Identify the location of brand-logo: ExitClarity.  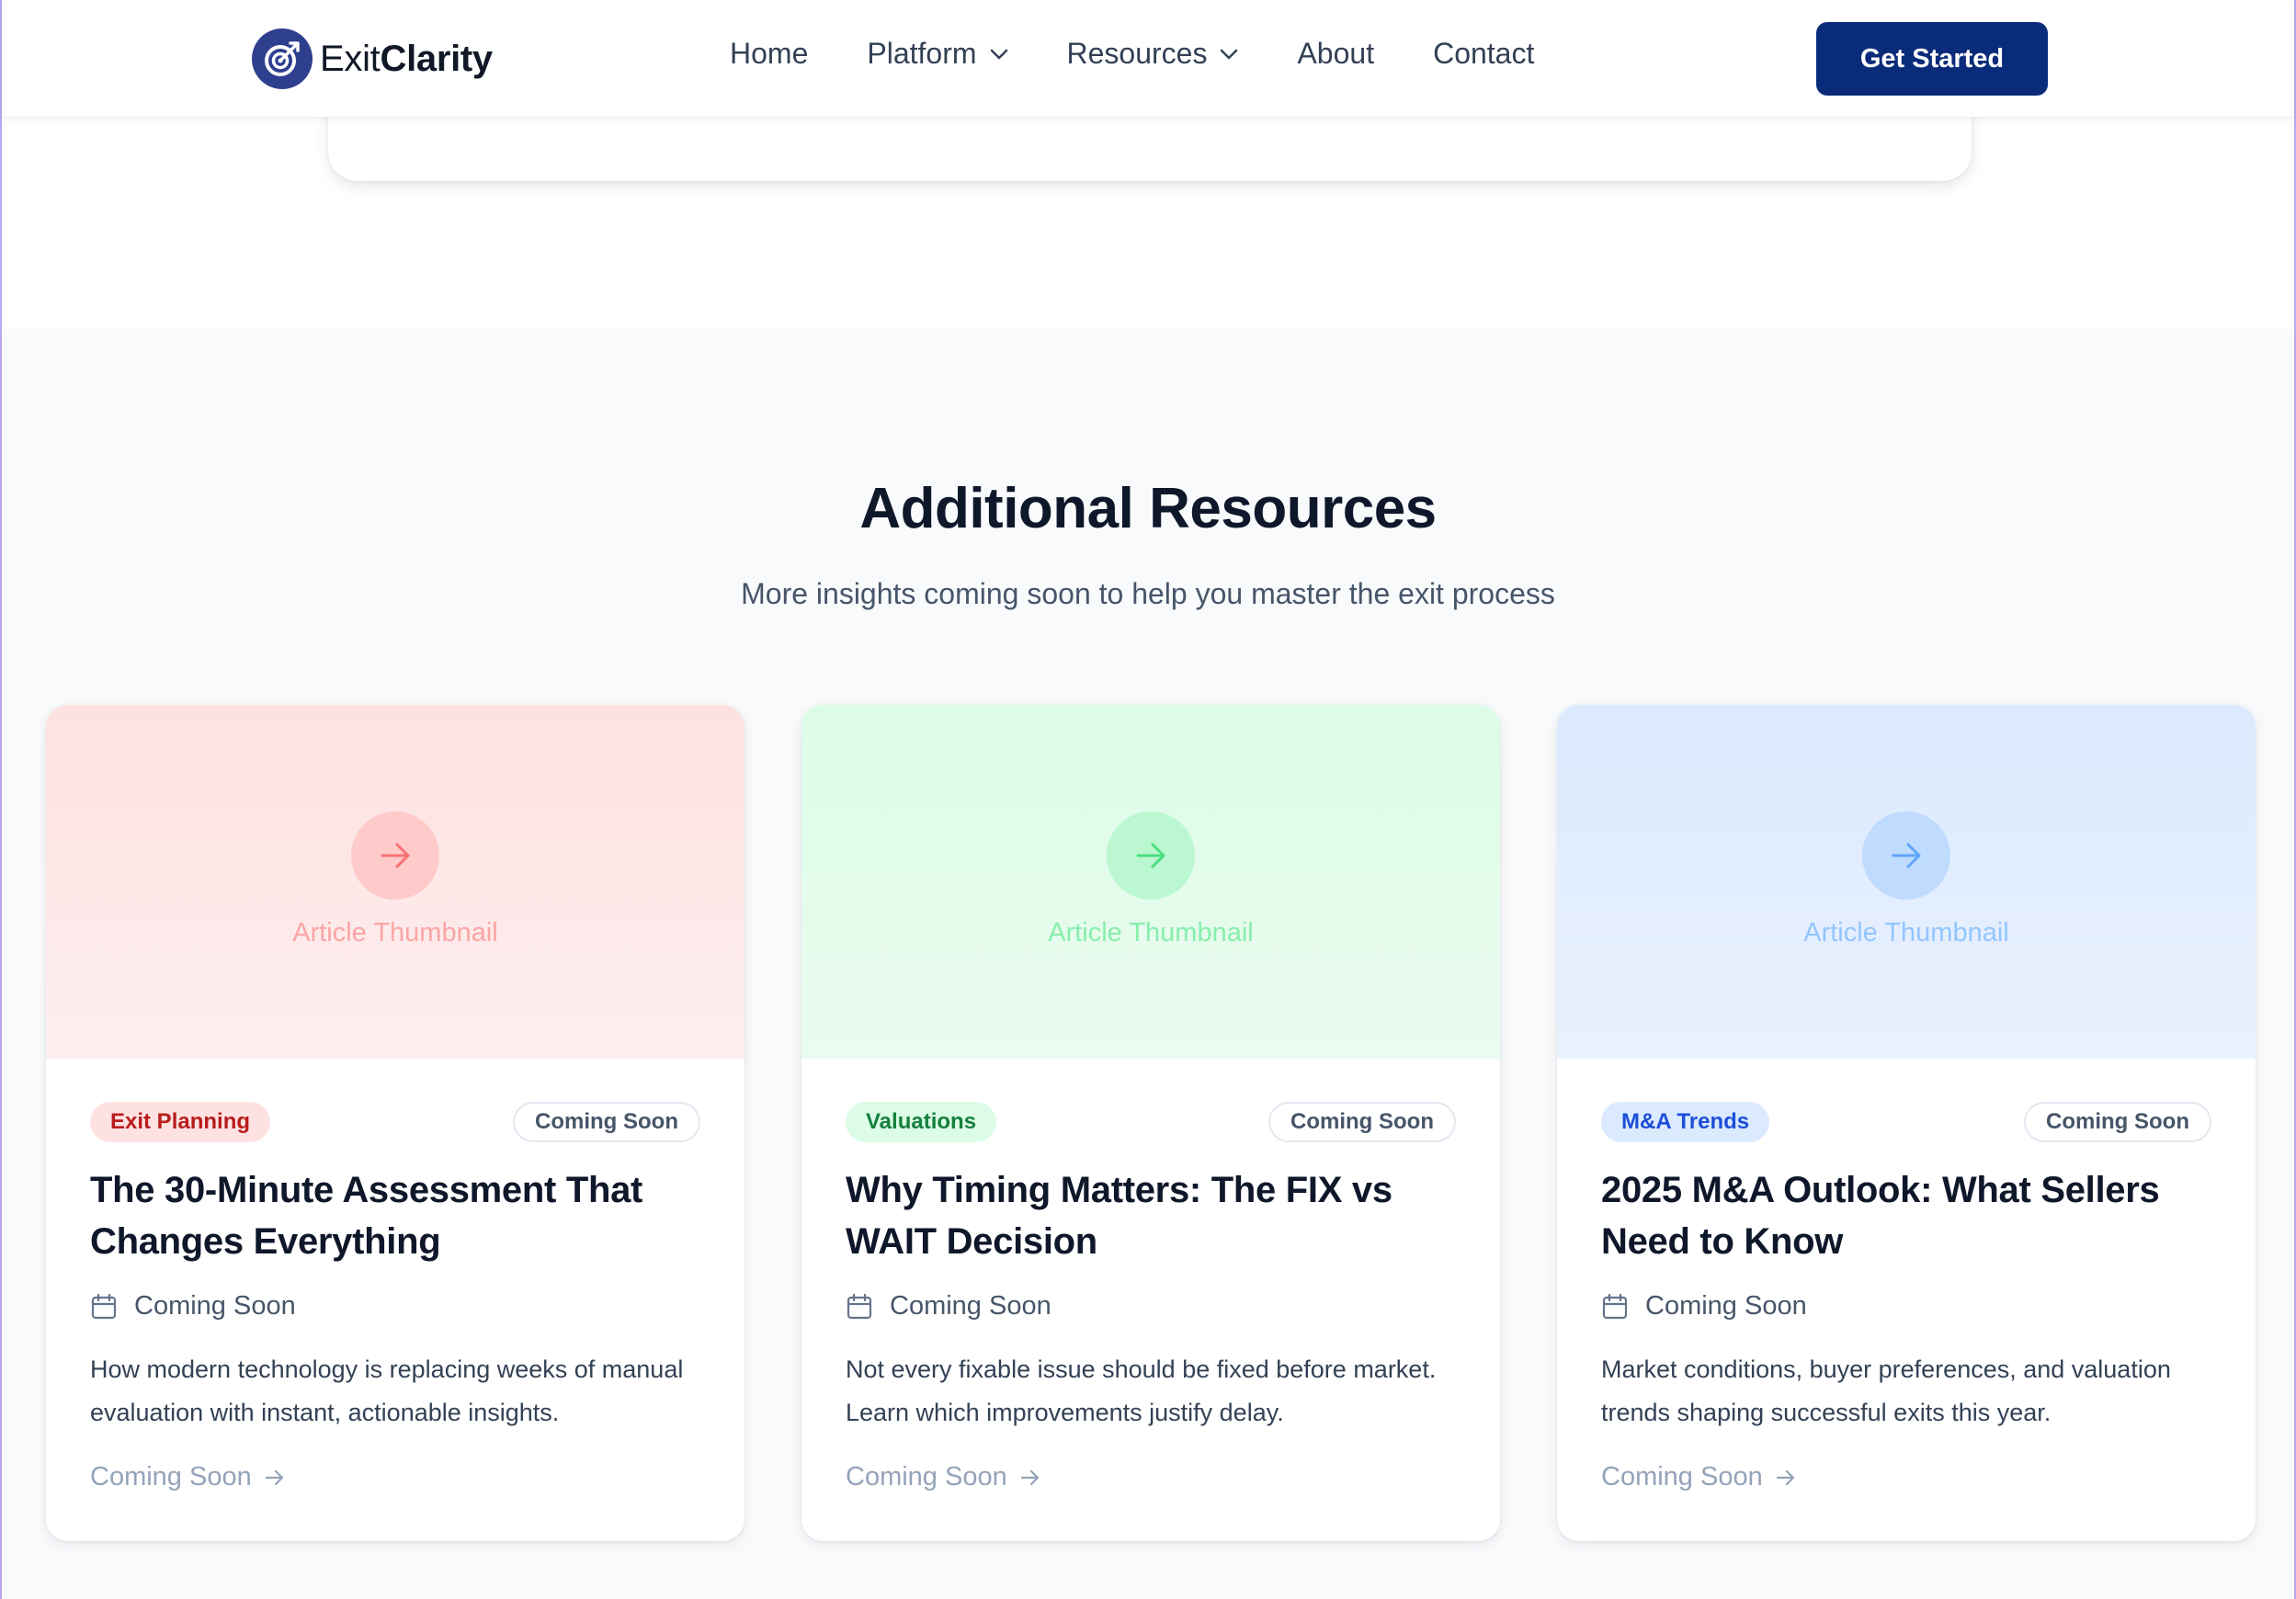
(373, 59).